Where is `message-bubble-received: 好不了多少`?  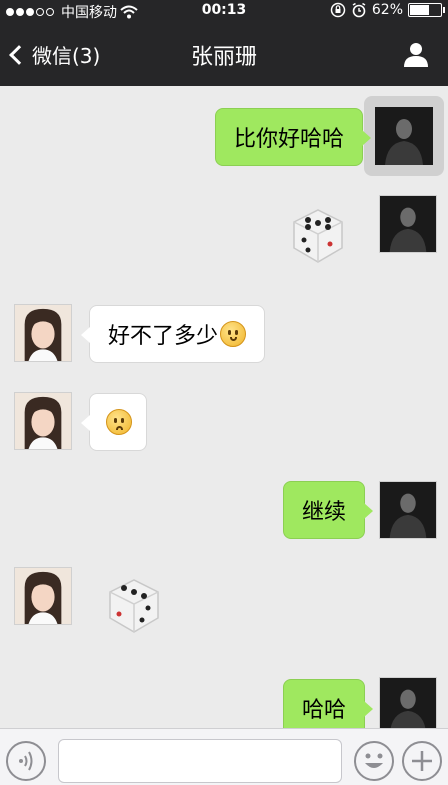
message-bubble-received: 好不了多少 is located at coordinates (173, 334).